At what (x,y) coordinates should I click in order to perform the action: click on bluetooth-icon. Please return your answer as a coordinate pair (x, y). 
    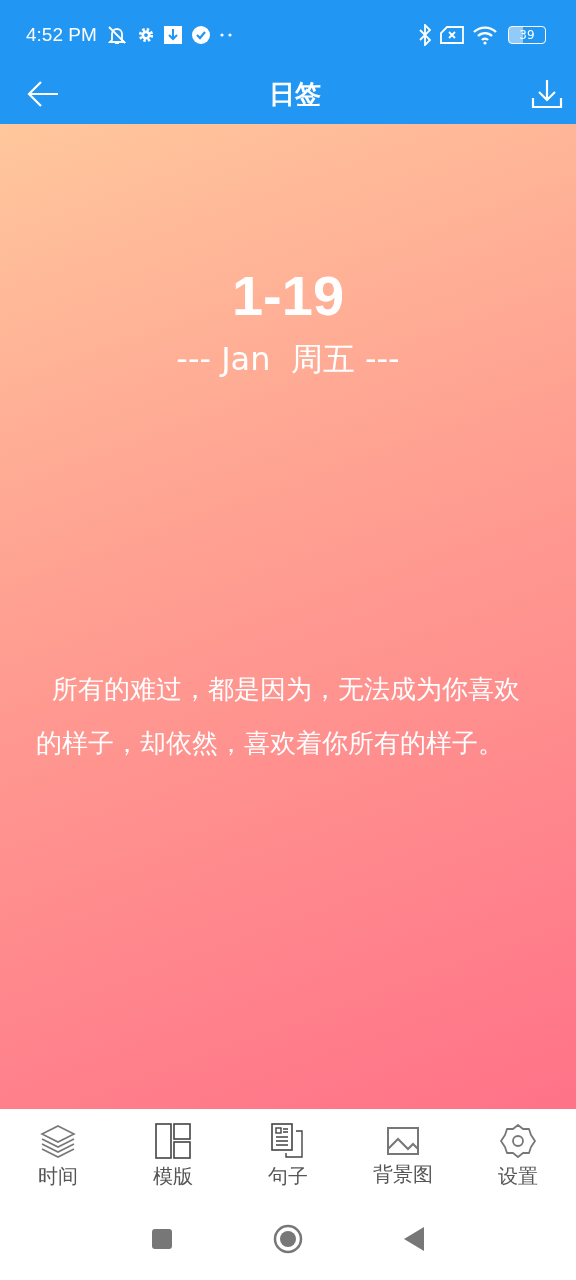
    Looking at the image, I should click on (425, 35).